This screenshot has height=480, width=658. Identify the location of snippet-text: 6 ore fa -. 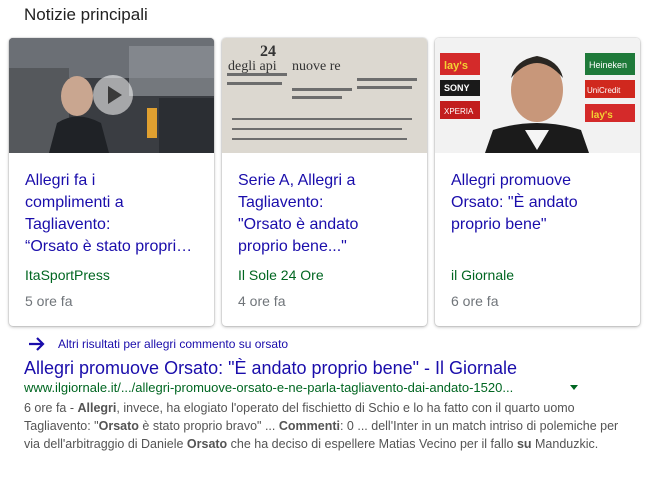
(51, 408).